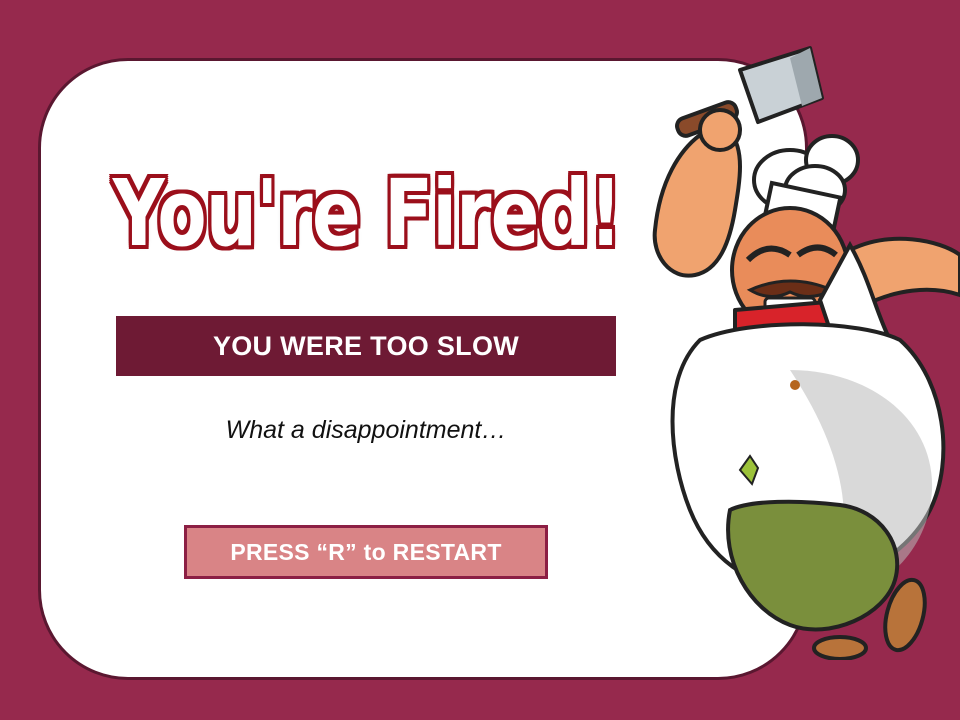  Describe the element at coordinates (749, 92) in the screenshot. I see `cleaver-icon` at that location.